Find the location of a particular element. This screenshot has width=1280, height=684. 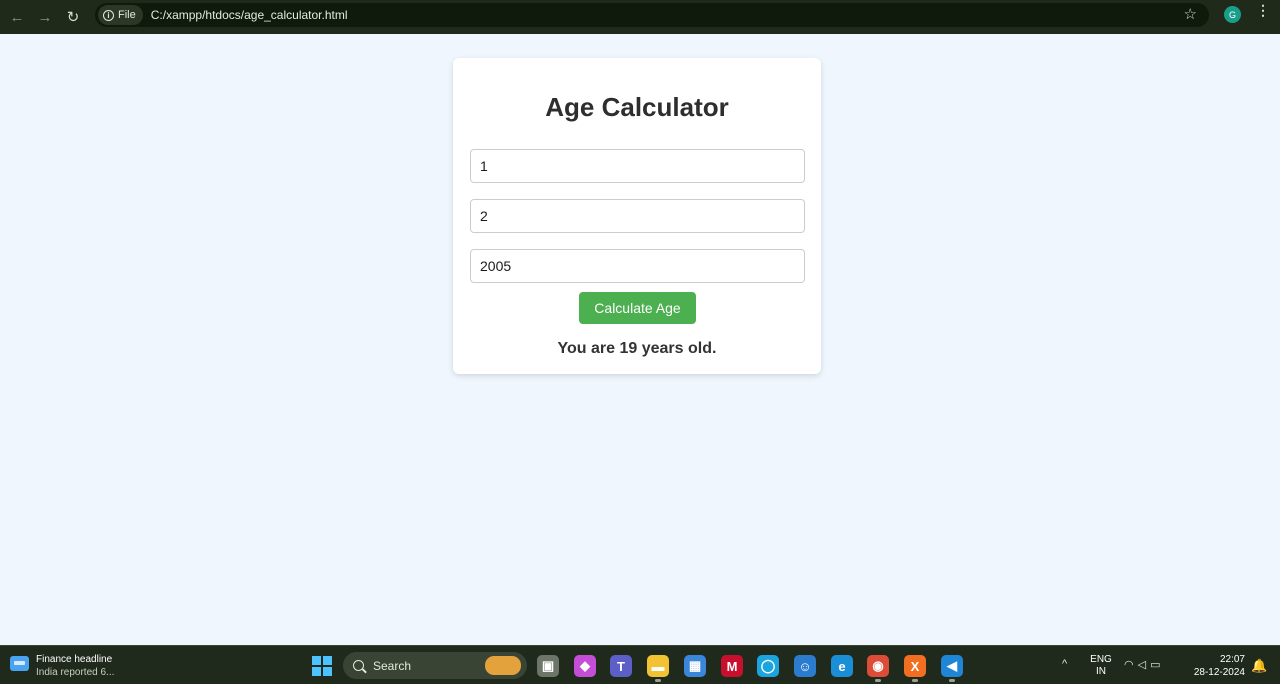

clock-date: 28-12-2024 is located at coordinates (1219, 672).